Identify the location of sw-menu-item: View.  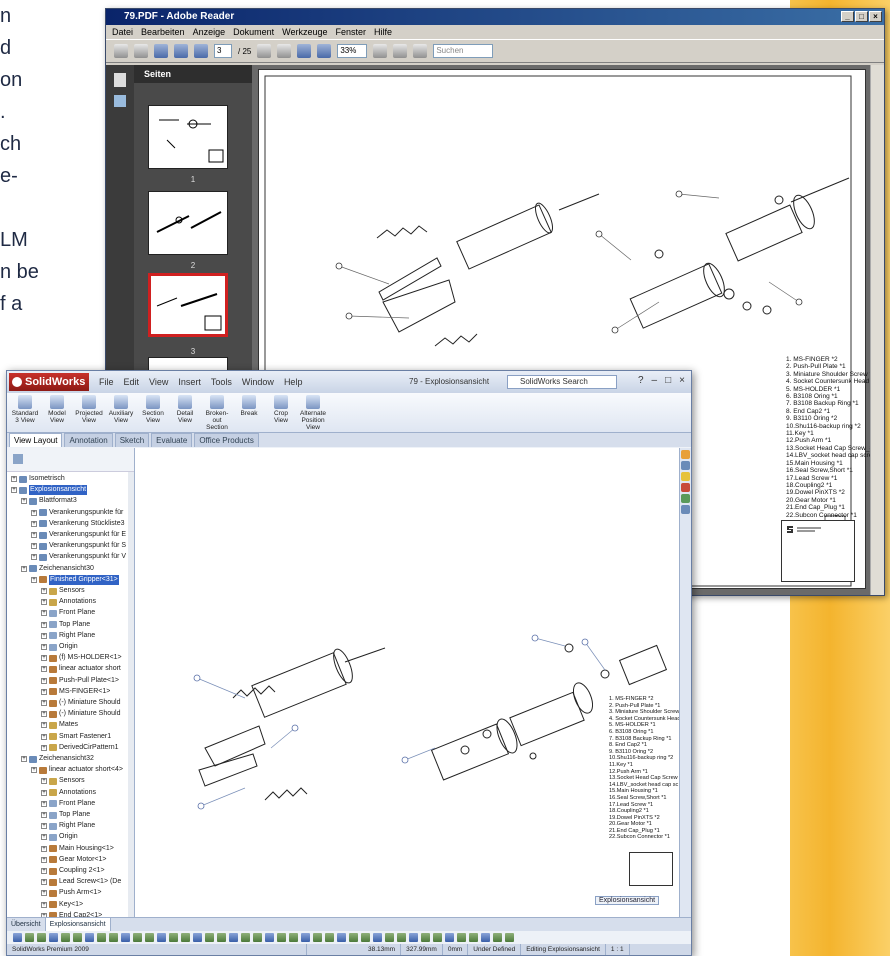
(158, 382).